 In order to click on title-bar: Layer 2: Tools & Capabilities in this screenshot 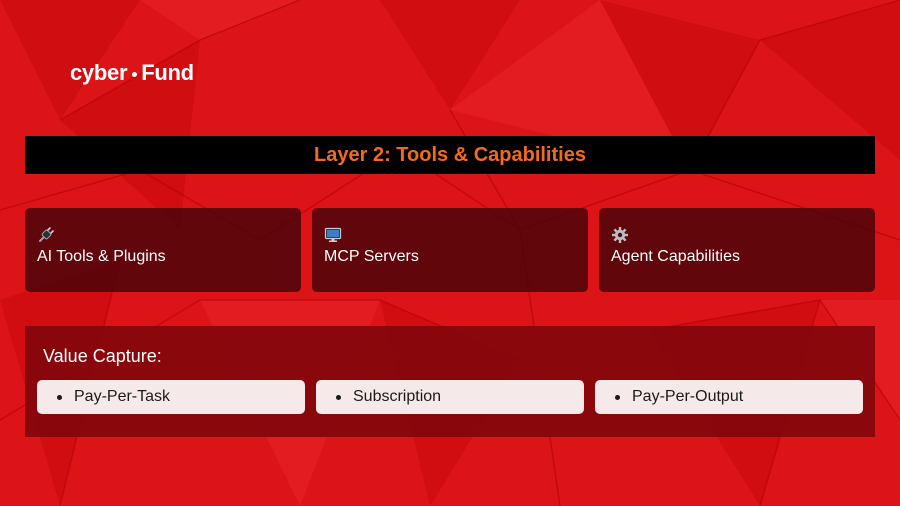, I will do `click(450, 155)`.